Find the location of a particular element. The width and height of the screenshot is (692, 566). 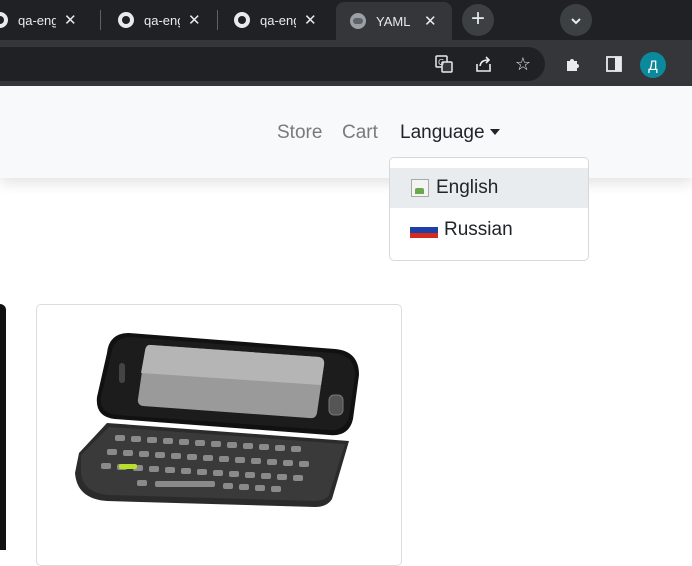

share-icon is located at coordinates (484, 64).